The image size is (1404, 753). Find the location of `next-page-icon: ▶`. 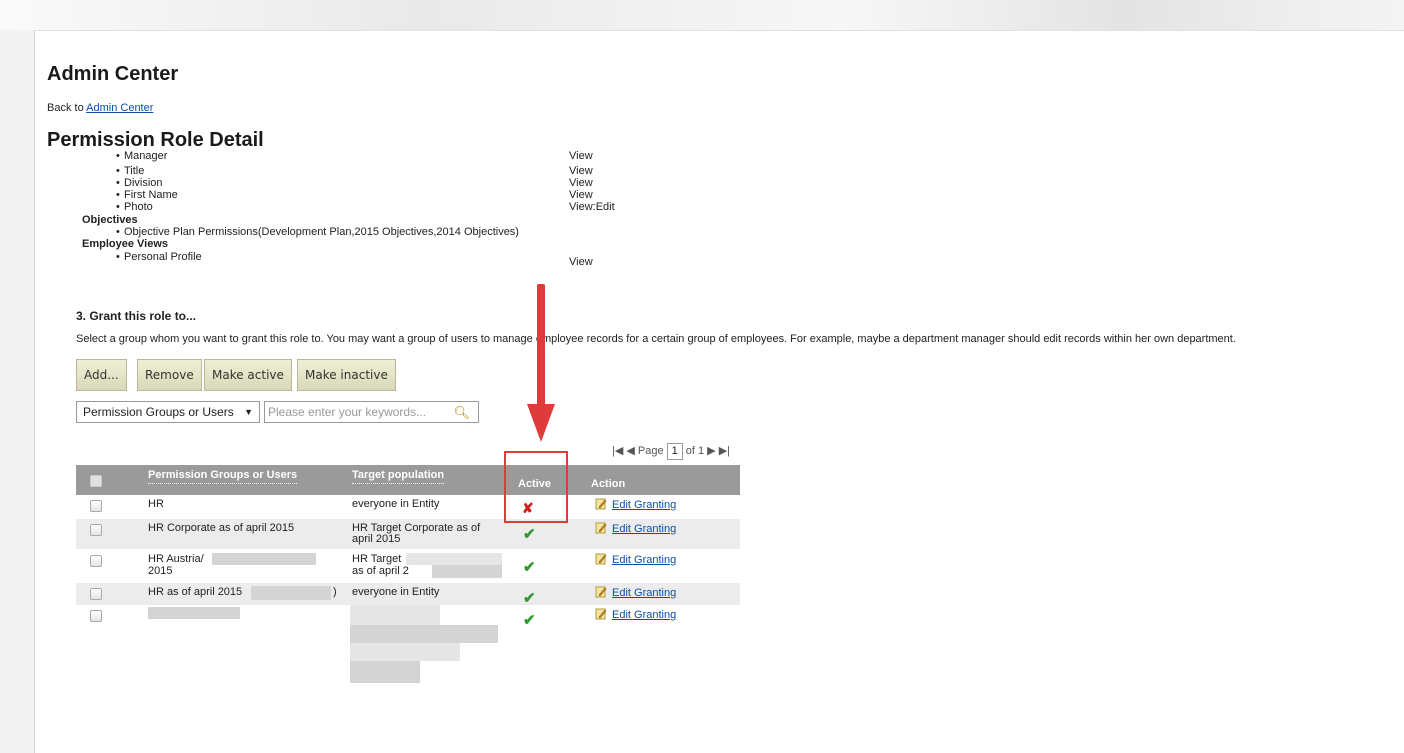

next-page-icon: ▶ is located at coordinates (711, 451).